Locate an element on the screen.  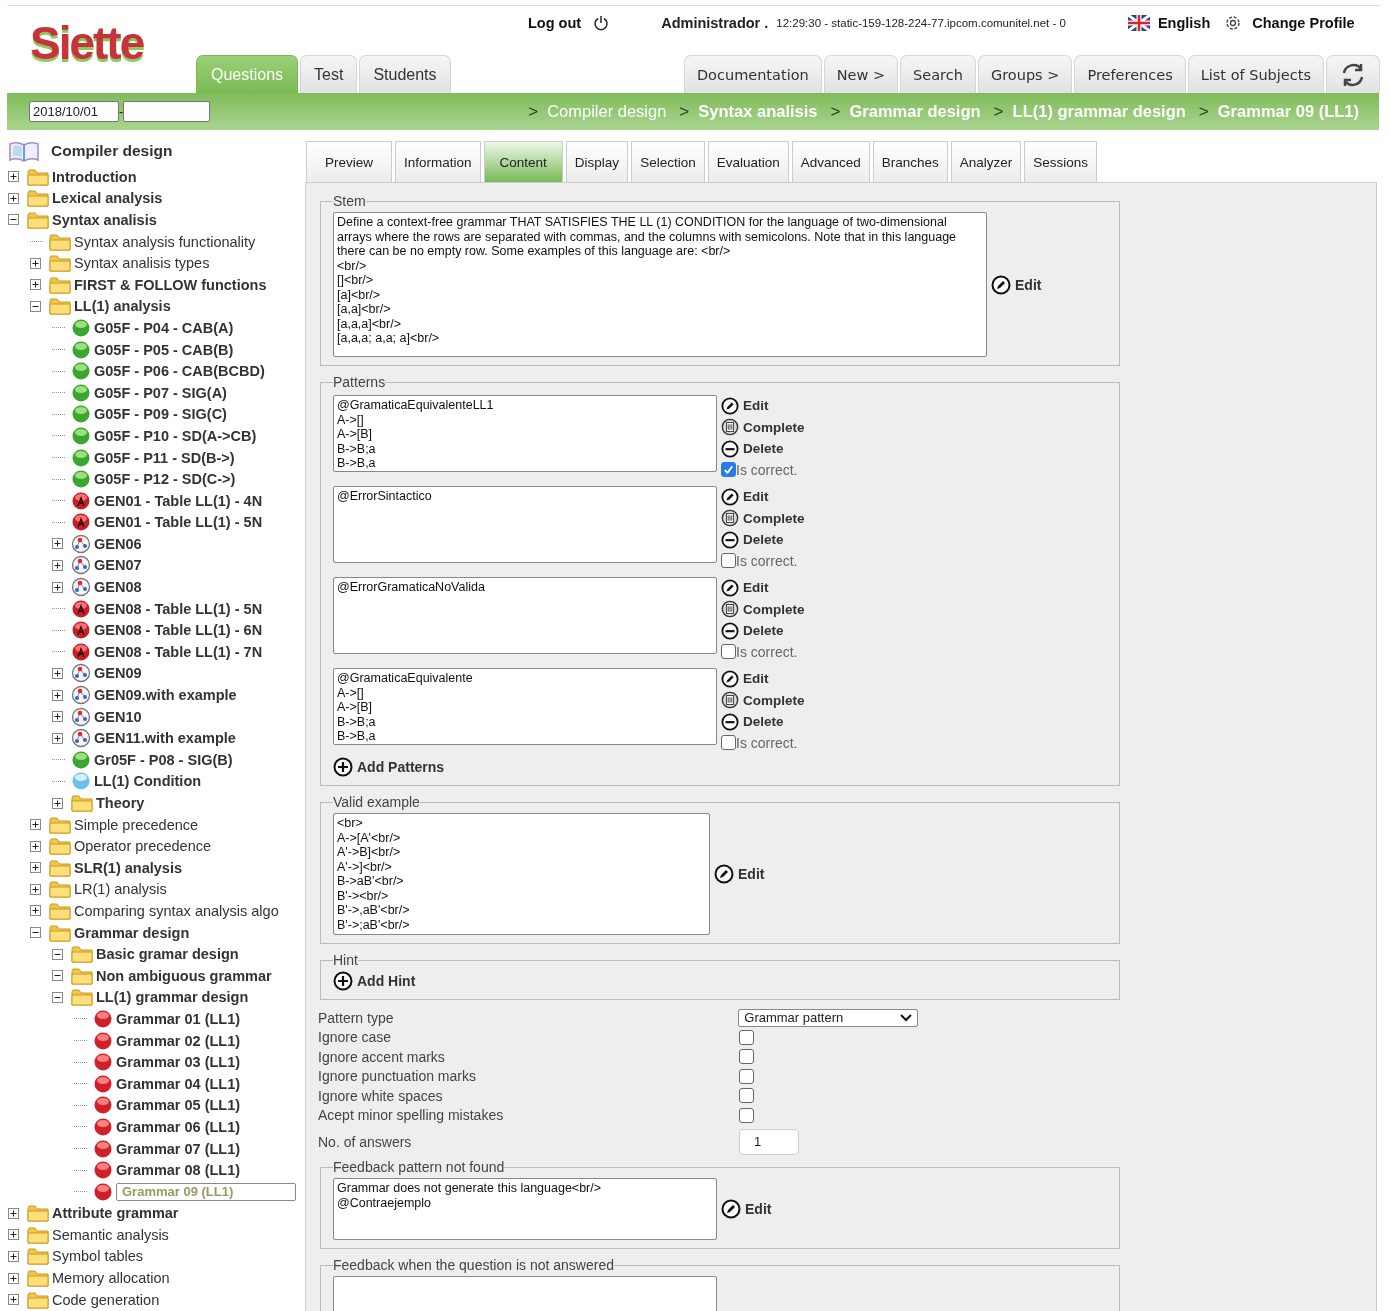
menu-tab: List of Subjects is located at coordinates (1255, 74).